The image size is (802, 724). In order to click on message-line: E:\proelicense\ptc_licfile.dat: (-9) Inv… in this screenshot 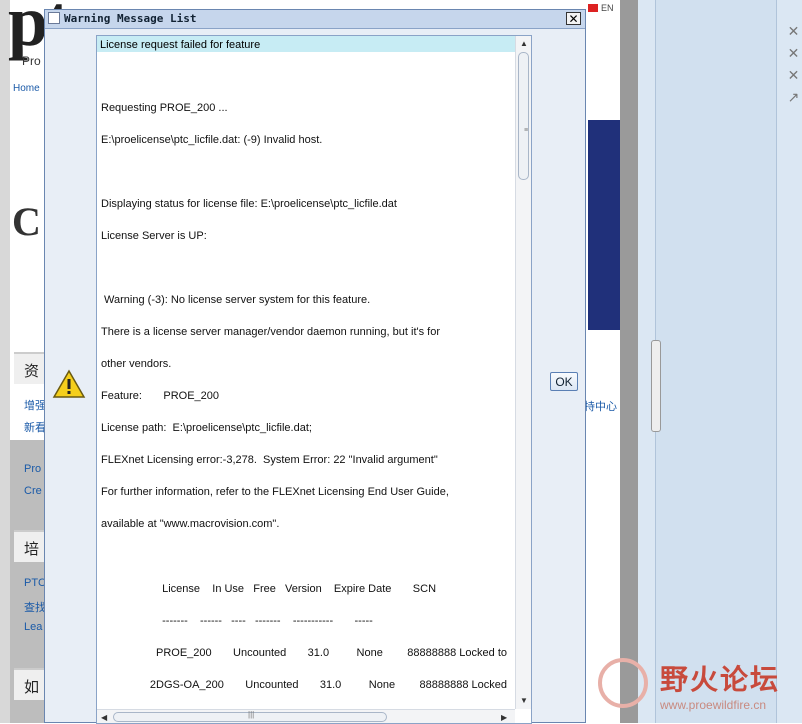, I will do `click(212, 140)`.